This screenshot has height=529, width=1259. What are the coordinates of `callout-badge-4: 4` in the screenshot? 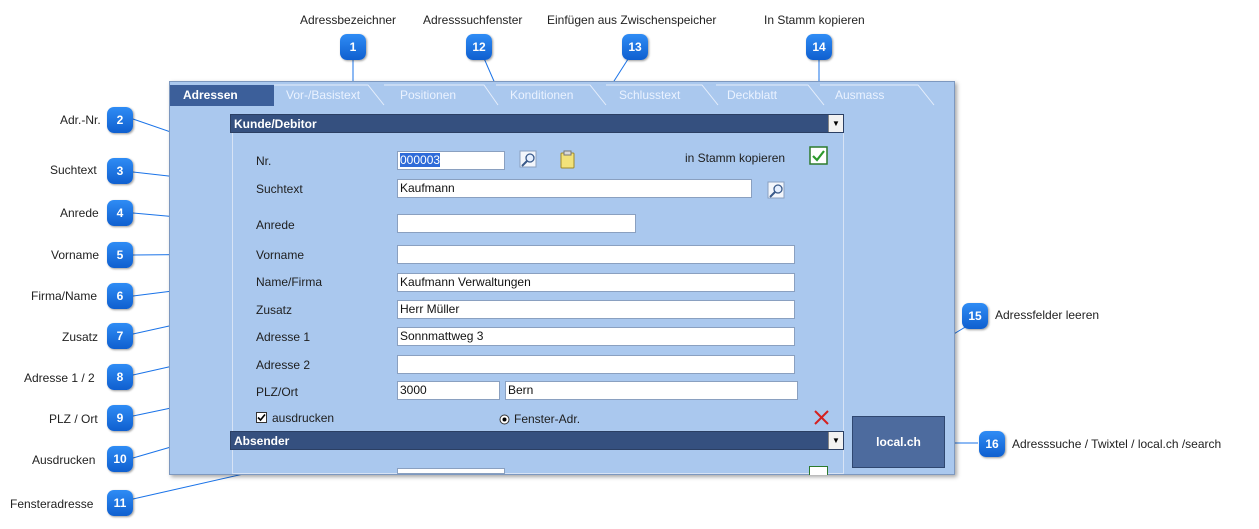 It's located at (120, 213).